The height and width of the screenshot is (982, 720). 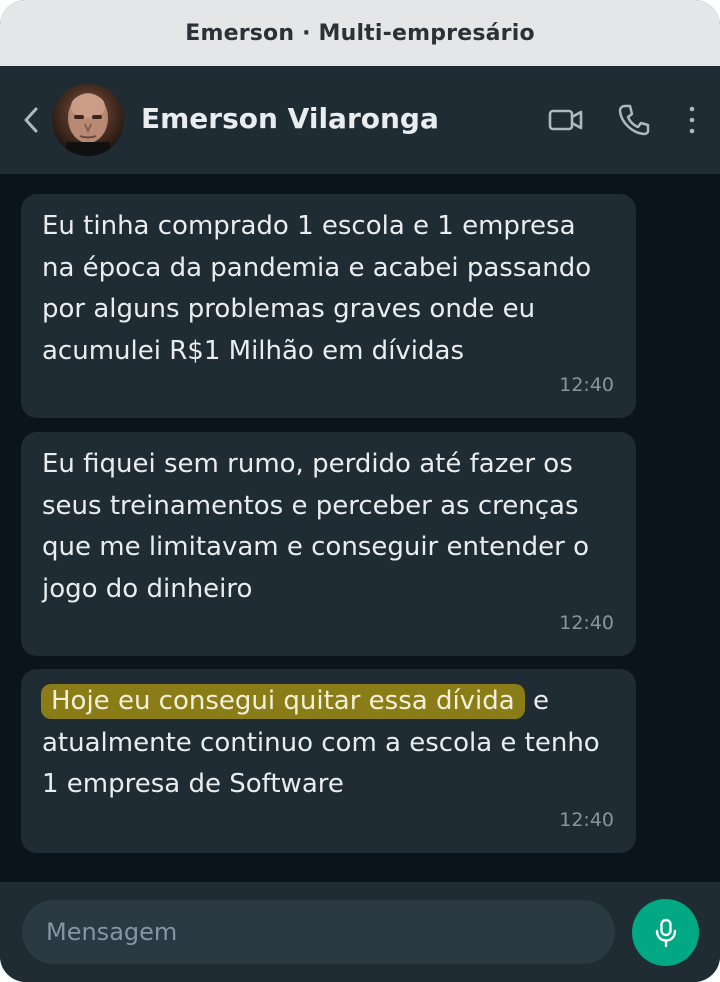 I want to click on contact-name: Emerson Vilaronga, so click(x=290, y=118).